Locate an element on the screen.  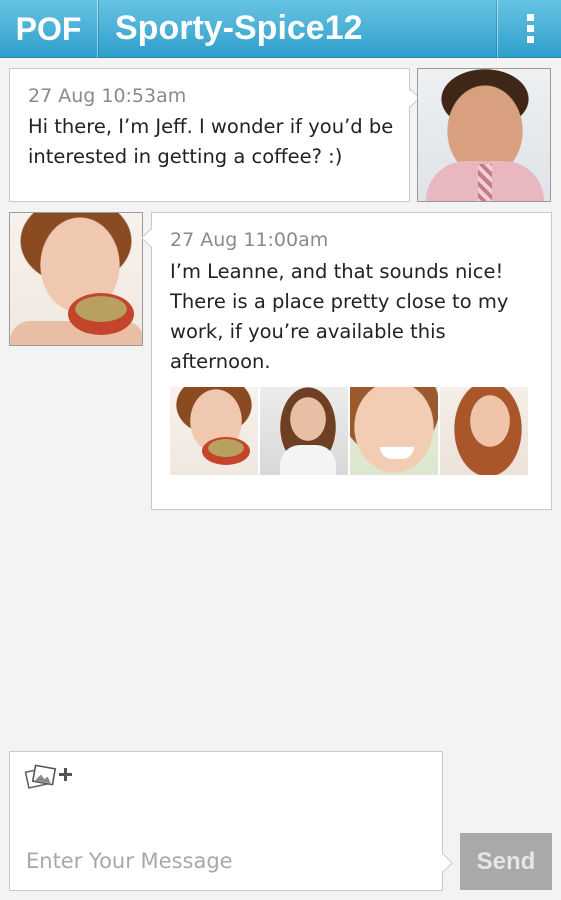
message-line: I’m Leanne, and that sounds nice! is located at coordinates (337, 271).